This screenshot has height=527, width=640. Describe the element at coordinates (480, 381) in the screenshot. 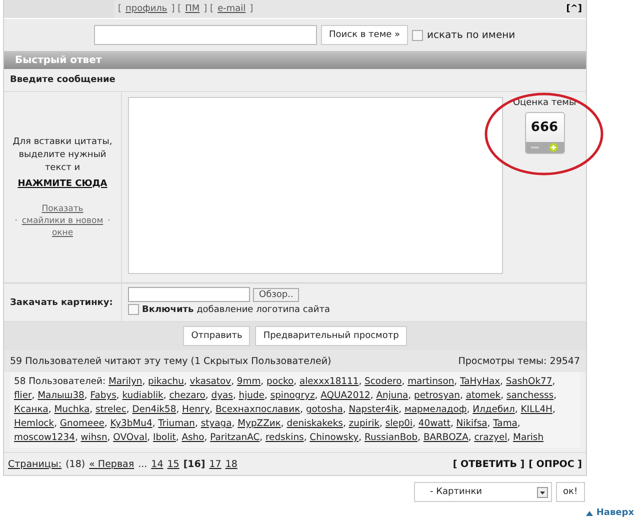

I see `user-link: TaHyHax` at that location.